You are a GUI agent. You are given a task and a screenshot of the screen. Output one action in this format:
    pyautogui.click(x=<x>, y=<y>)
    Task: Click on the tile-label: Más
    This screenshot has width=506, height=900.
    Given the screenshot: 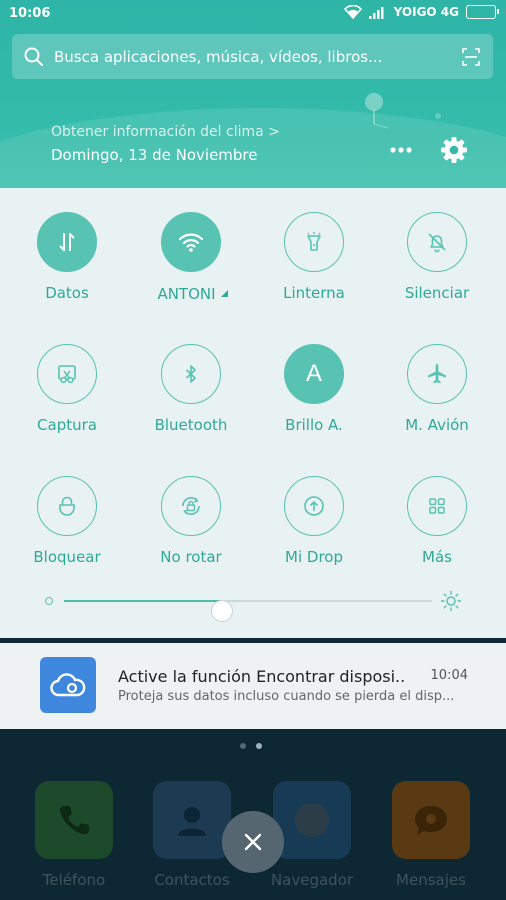 What is the action you would take?
    pyautogui.click(x=437, y=557)
    